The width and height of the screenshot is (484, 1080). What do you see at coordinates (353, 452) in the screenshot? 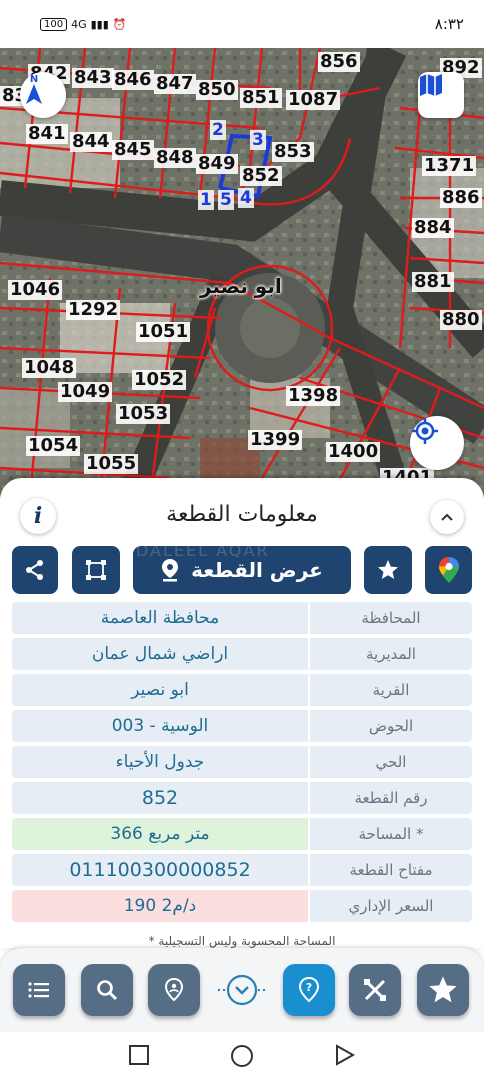
I see `parcel-label: 1400` at bounding box center [353, 452].